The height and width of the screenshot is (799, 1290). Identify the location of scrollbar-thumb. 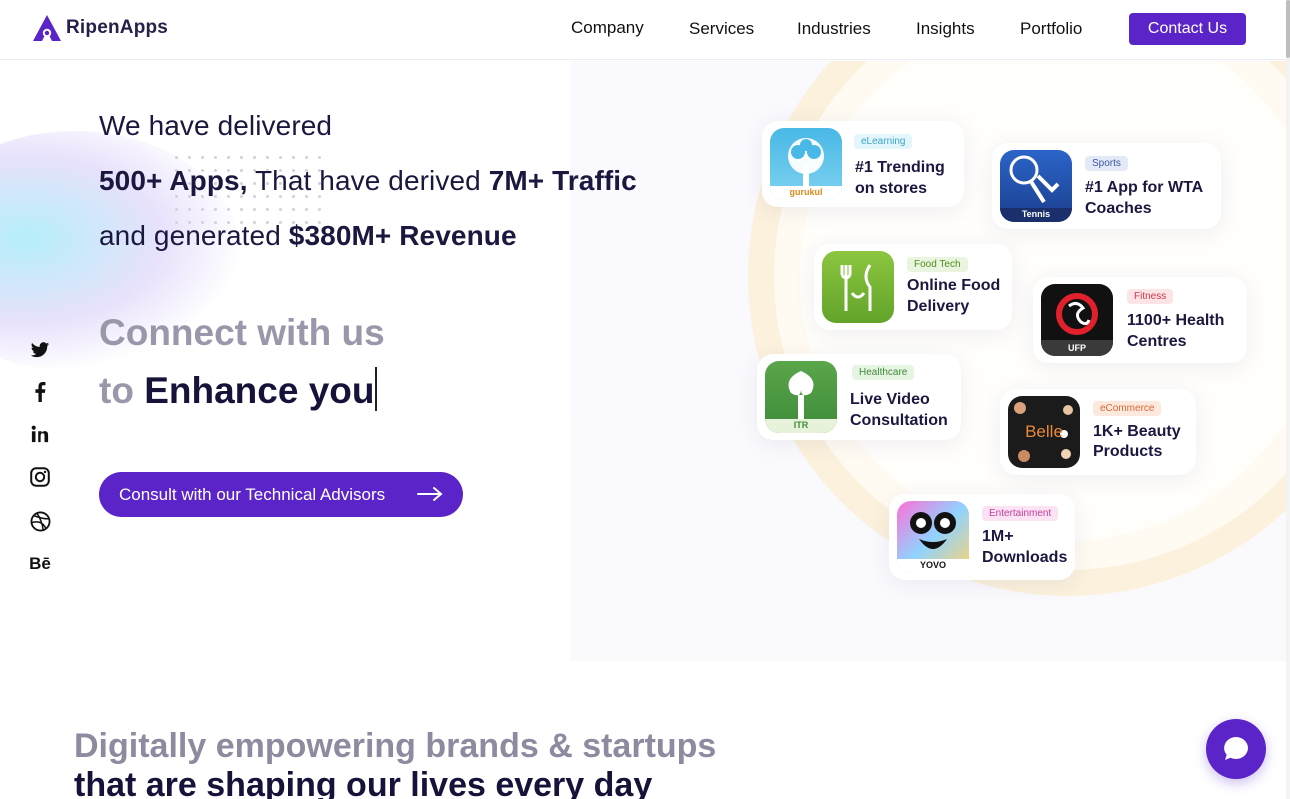
(1288, 29).